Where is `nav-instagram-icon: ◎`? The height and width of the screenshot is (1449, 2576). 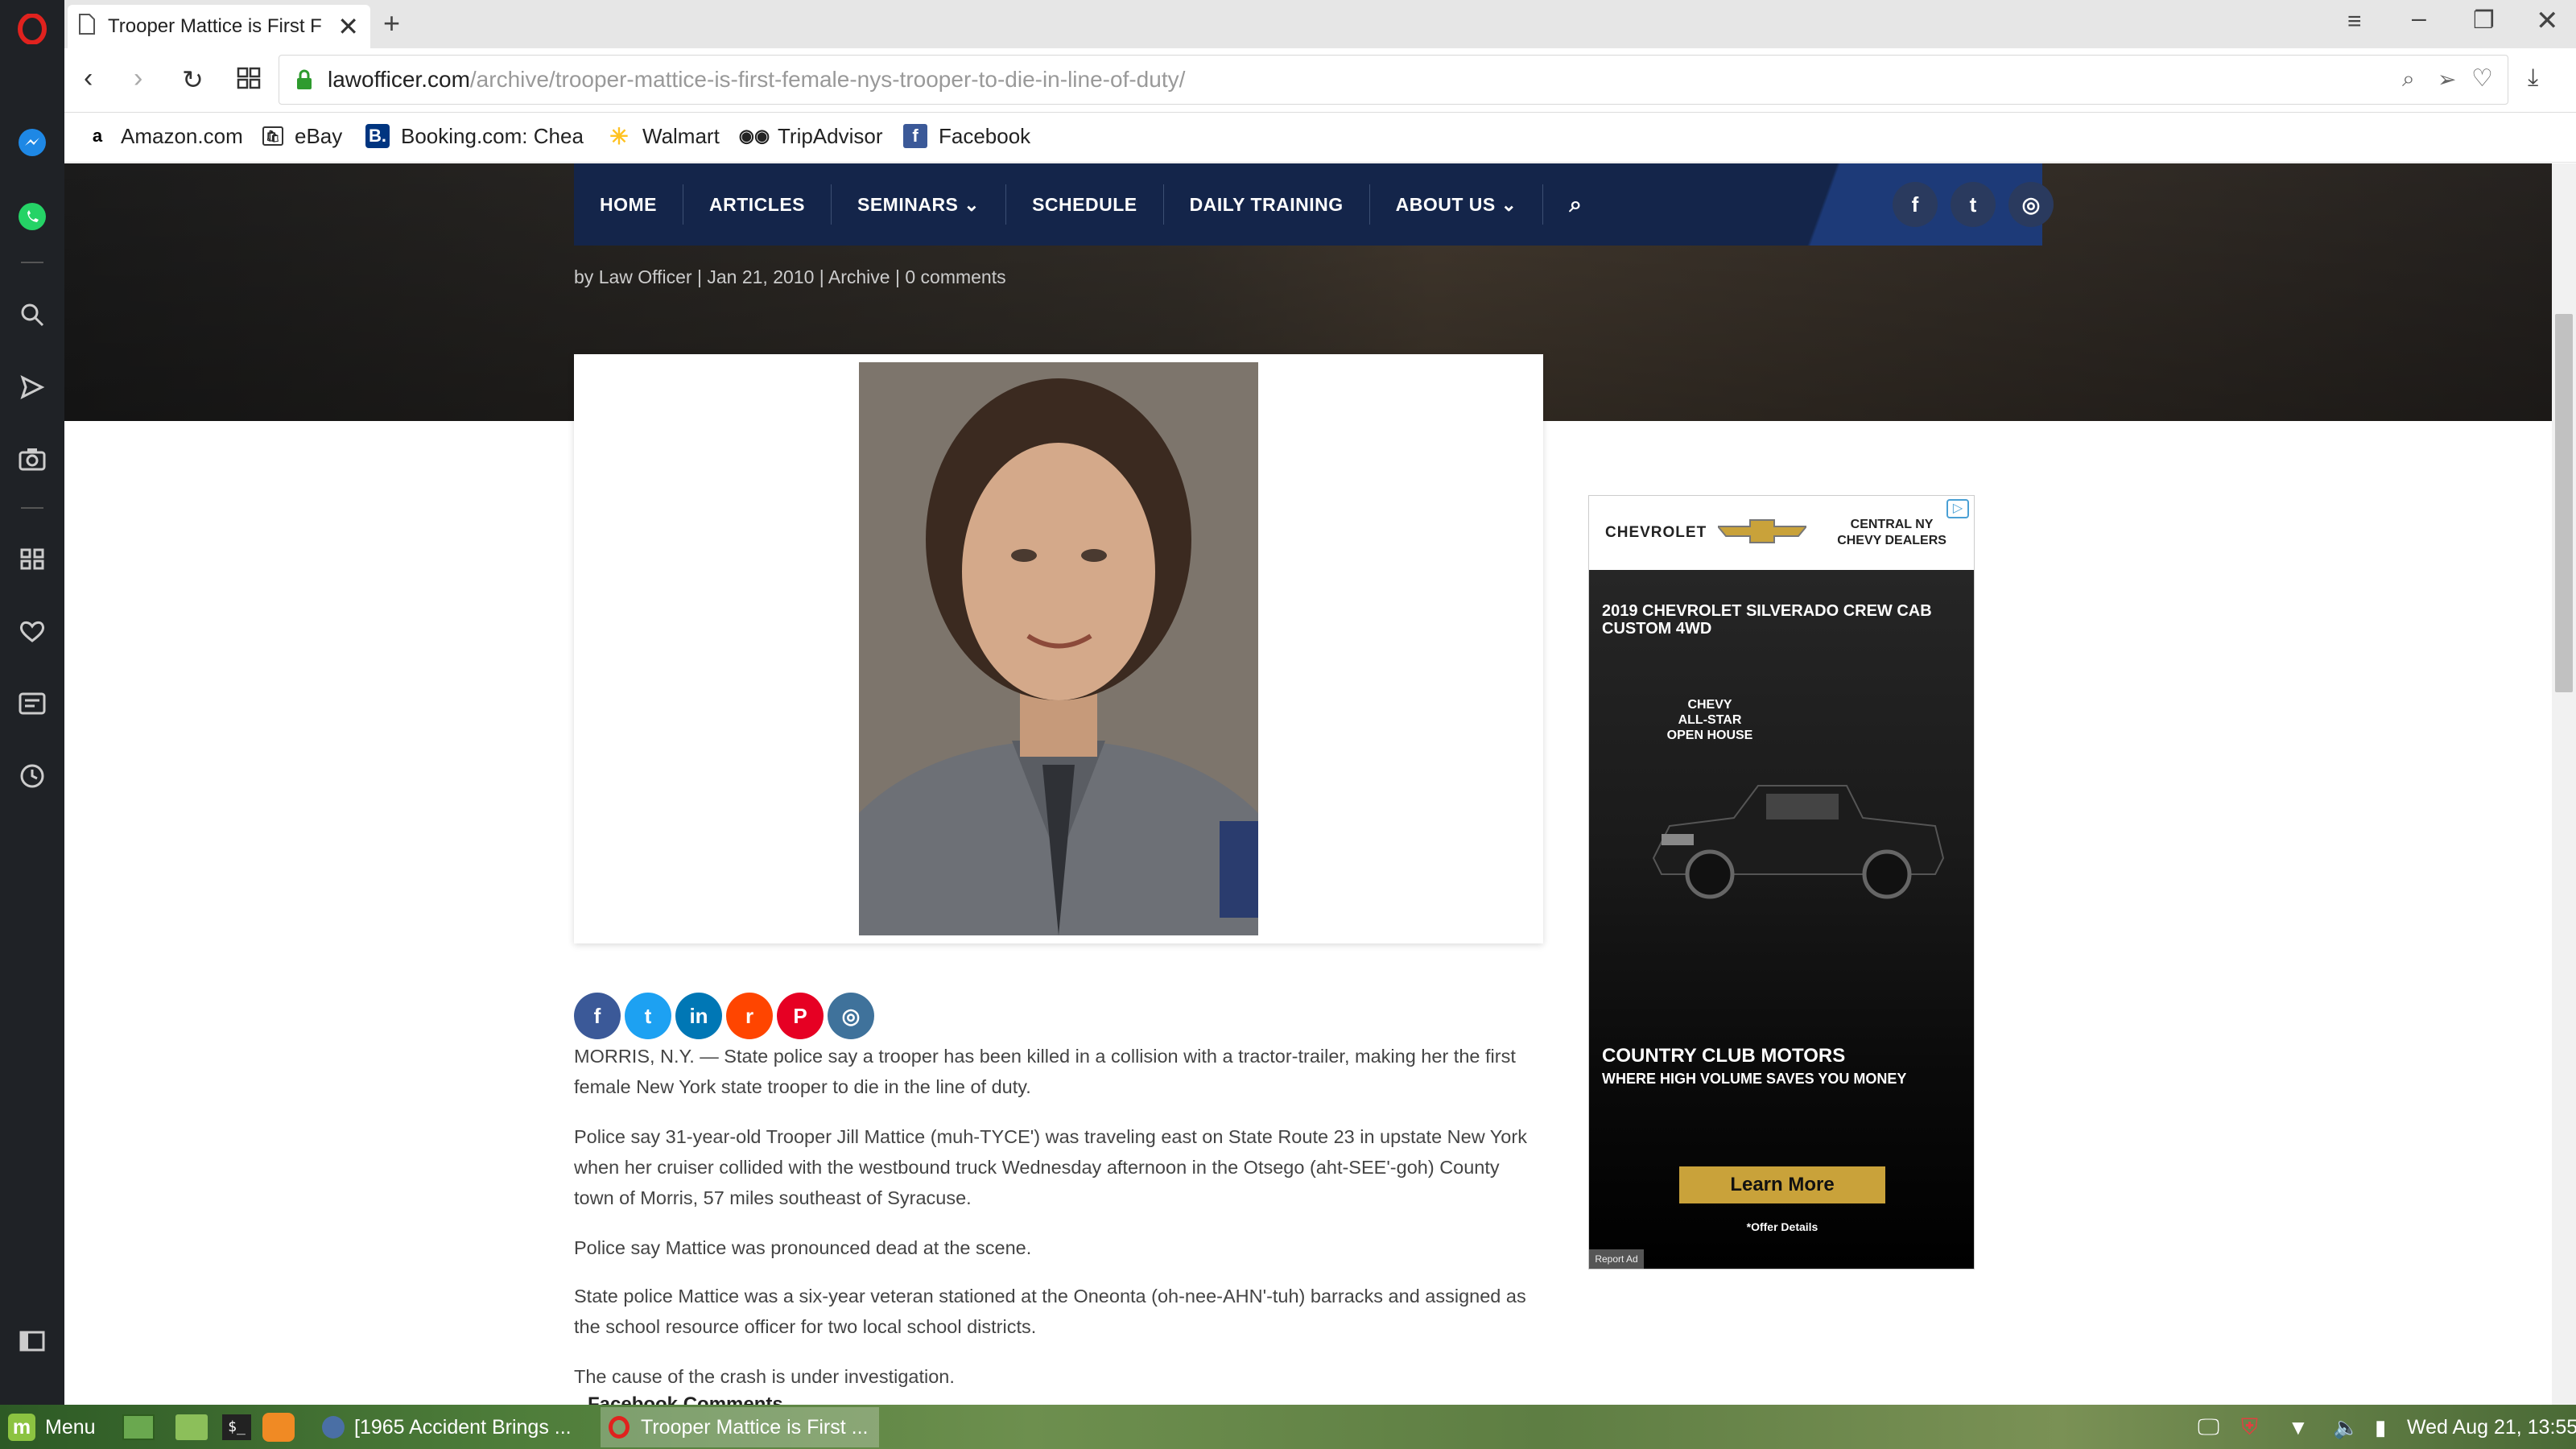 nav-instagram-icon: ◎ is located at coordinates (2031, 204).